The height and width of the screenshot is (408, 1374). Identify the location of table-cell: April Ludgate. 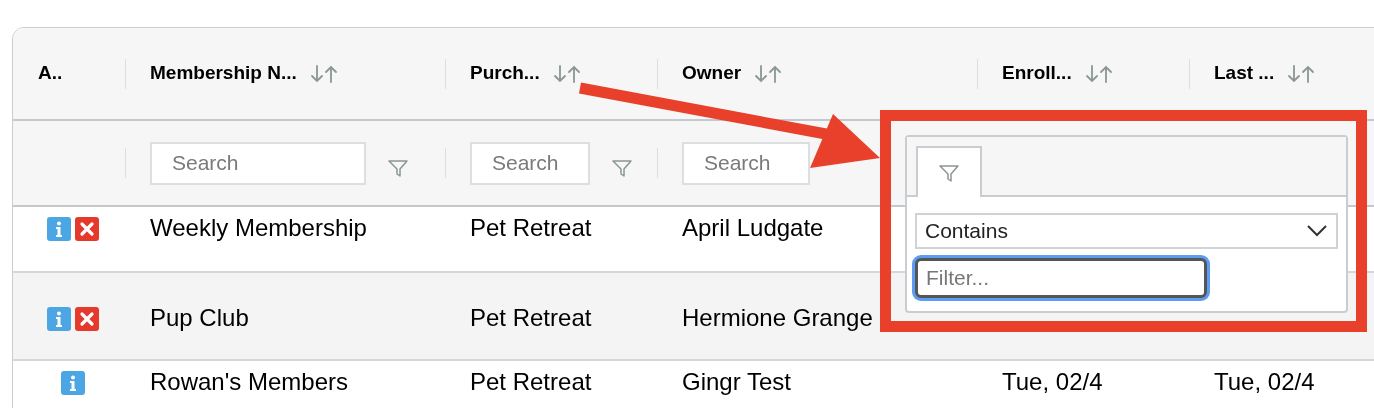
(753, 228).